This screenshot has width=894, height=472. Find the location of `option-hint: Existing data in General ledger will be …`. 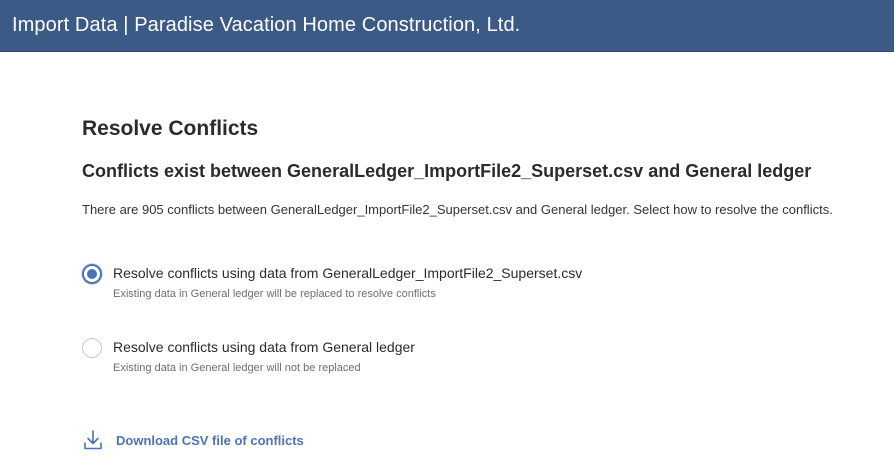

option-hint: Existing data in General ledger will be … is located at coordinates (274, 294).